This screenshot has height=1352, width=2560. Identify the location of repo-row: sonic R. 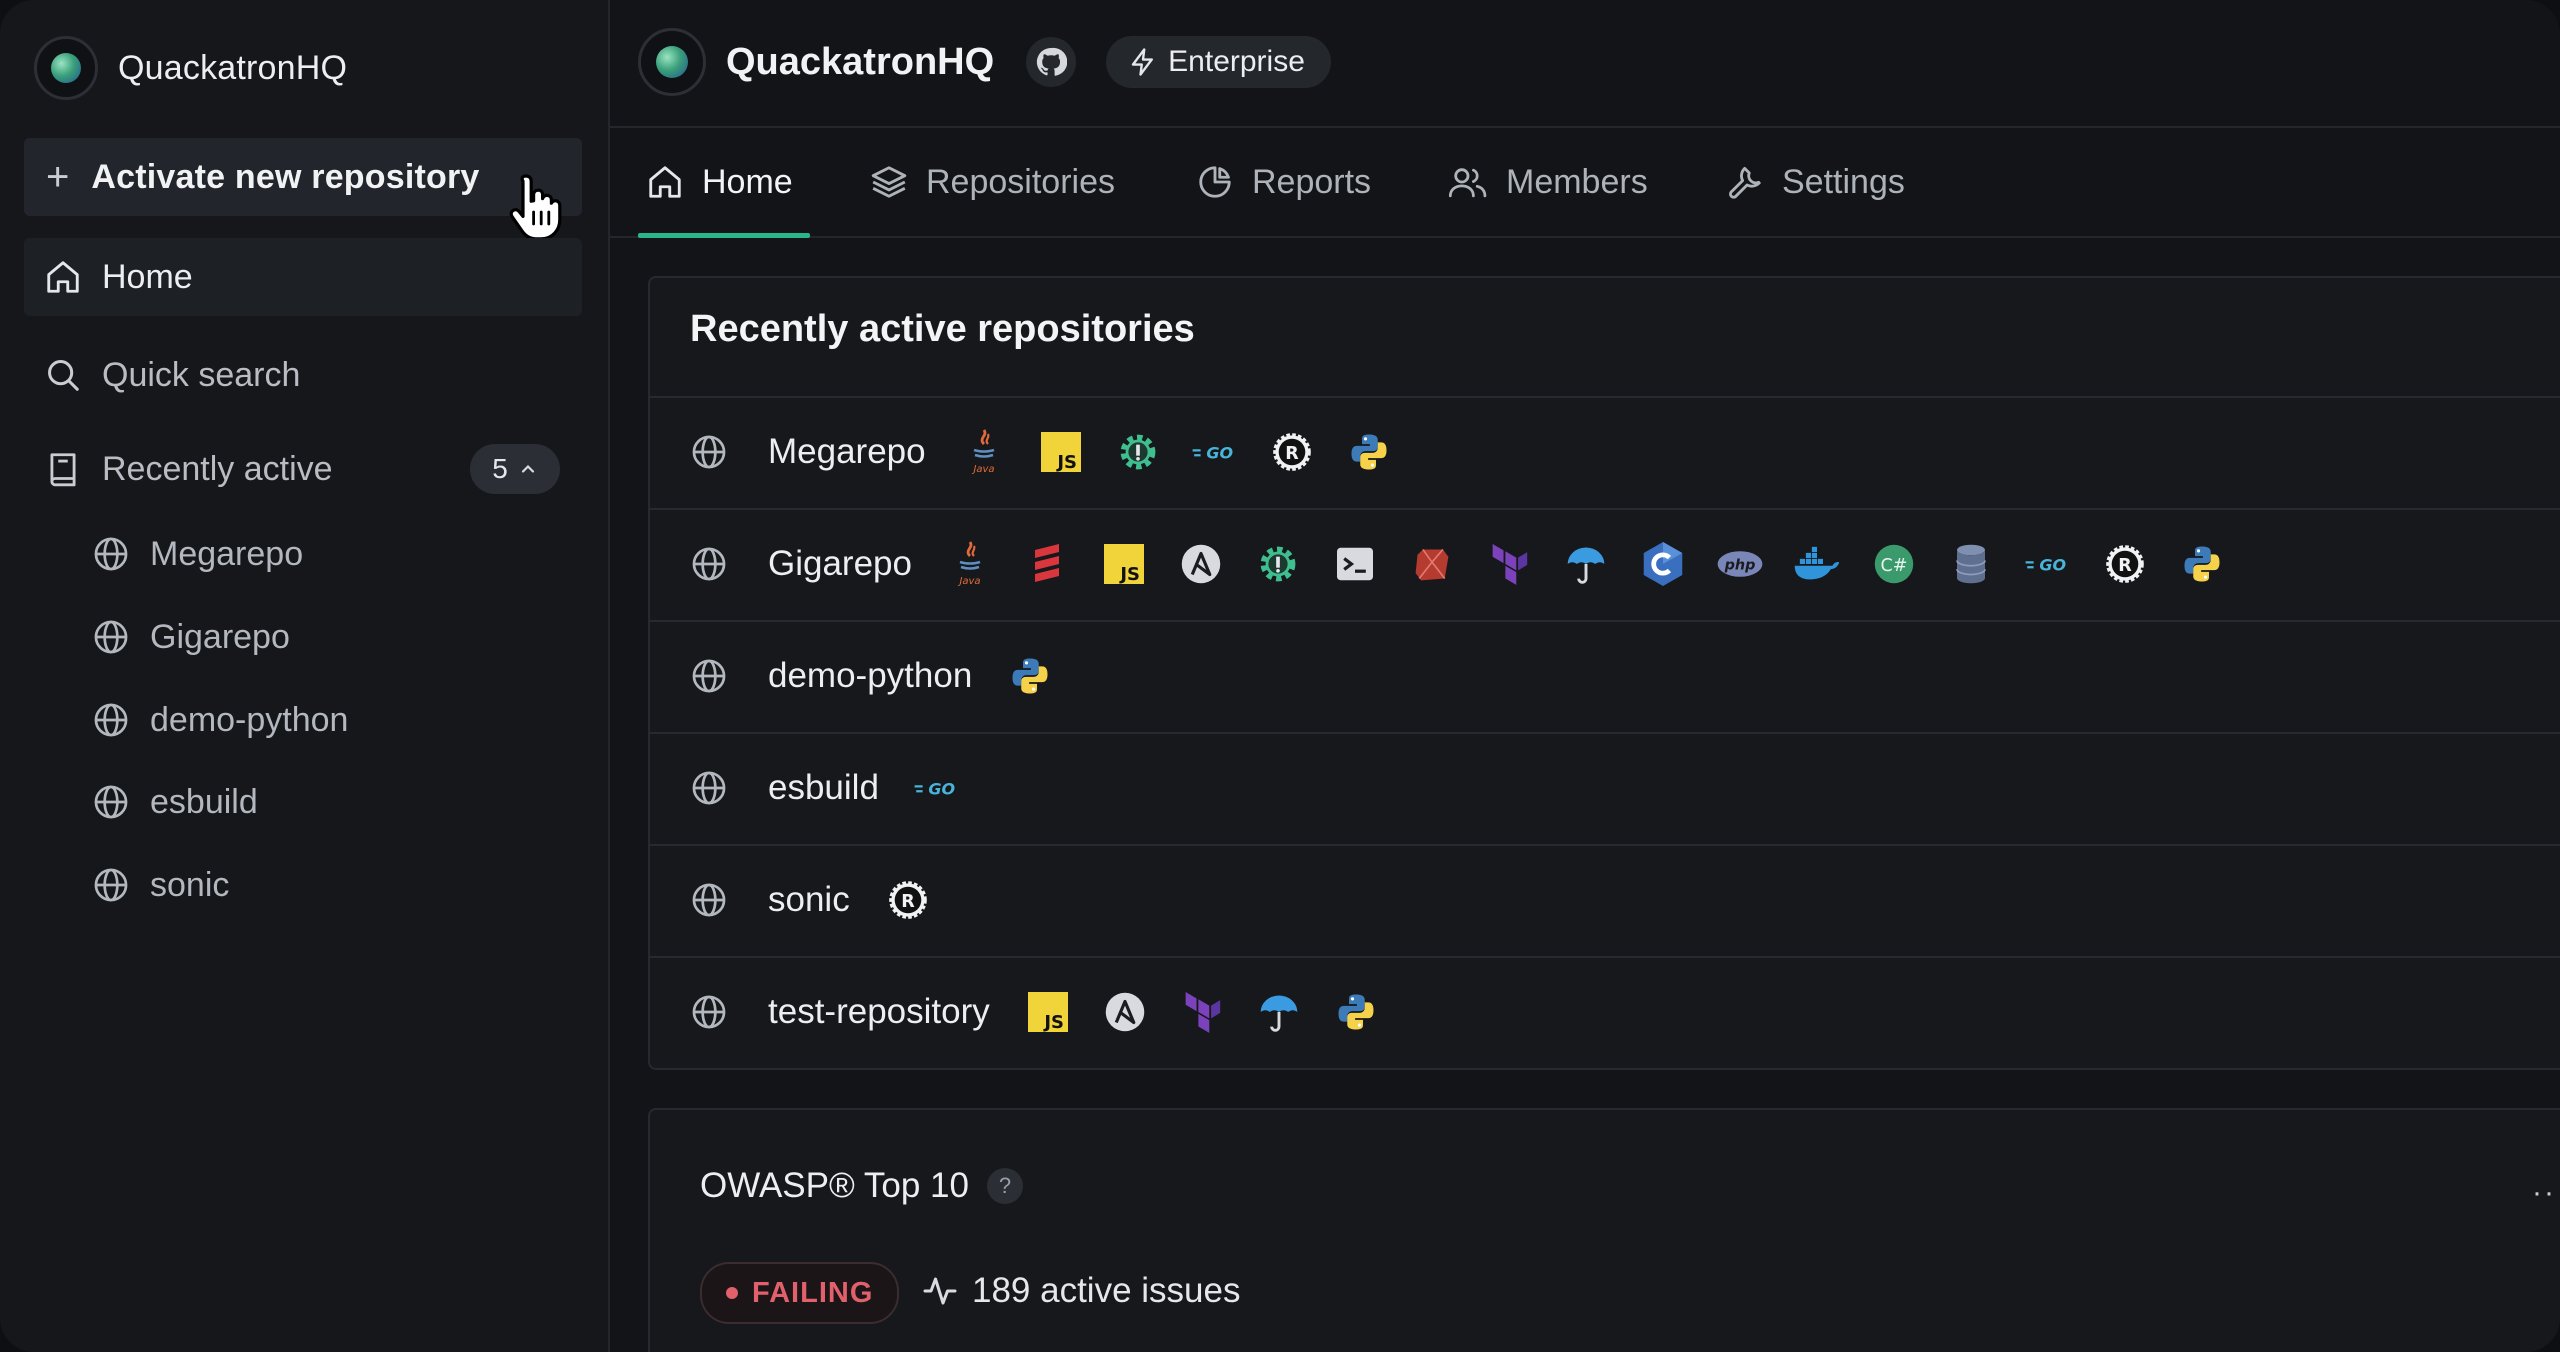
(1605, 899).